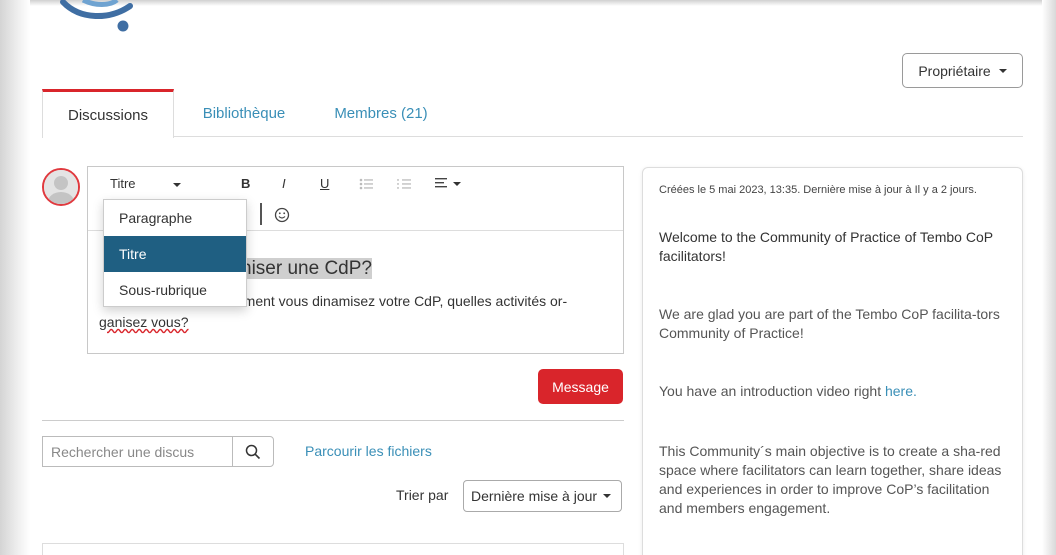 The image size is (1056, 555). What do you see at coordinates (284, 183) in the screenshot?
I see `italic-button: I` at bounding box center [284, 183].